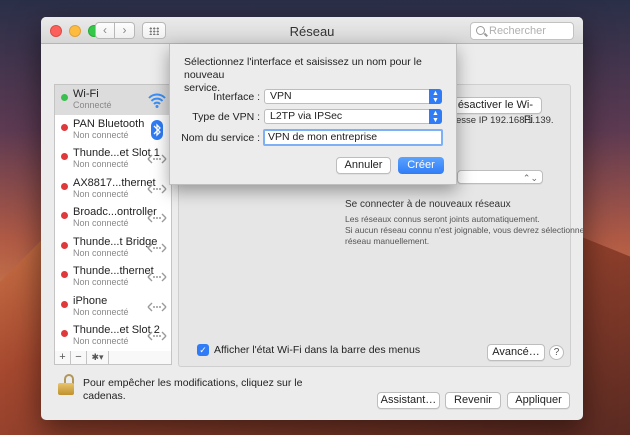 The height and width of the screenshot is (435, 630). I want to click on disable-wifi-button: ésactiver le Wi-Fi, so click(495, 111).